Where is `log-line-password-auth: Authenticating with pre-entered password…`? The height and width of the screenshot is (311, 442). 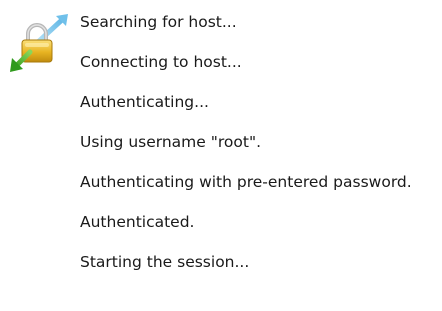 log-line-password-auth: Authenticating with pre-entered password… is located at coordinates (246, 182).